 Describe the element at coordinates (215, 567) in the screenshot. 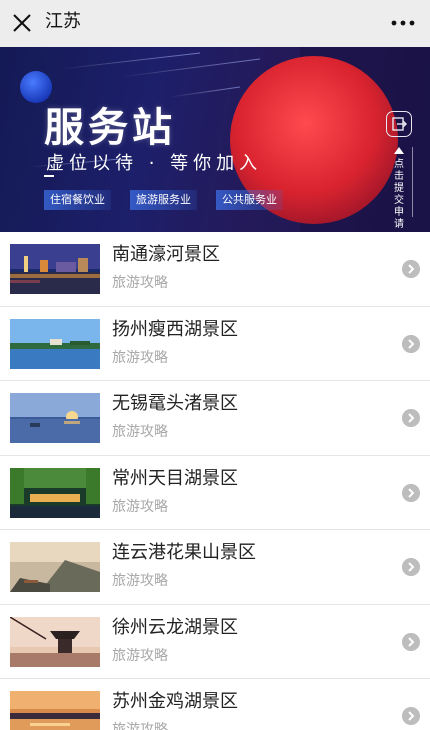

I see `list-item: 连云港花果山景区 旅游攻略` at that location.